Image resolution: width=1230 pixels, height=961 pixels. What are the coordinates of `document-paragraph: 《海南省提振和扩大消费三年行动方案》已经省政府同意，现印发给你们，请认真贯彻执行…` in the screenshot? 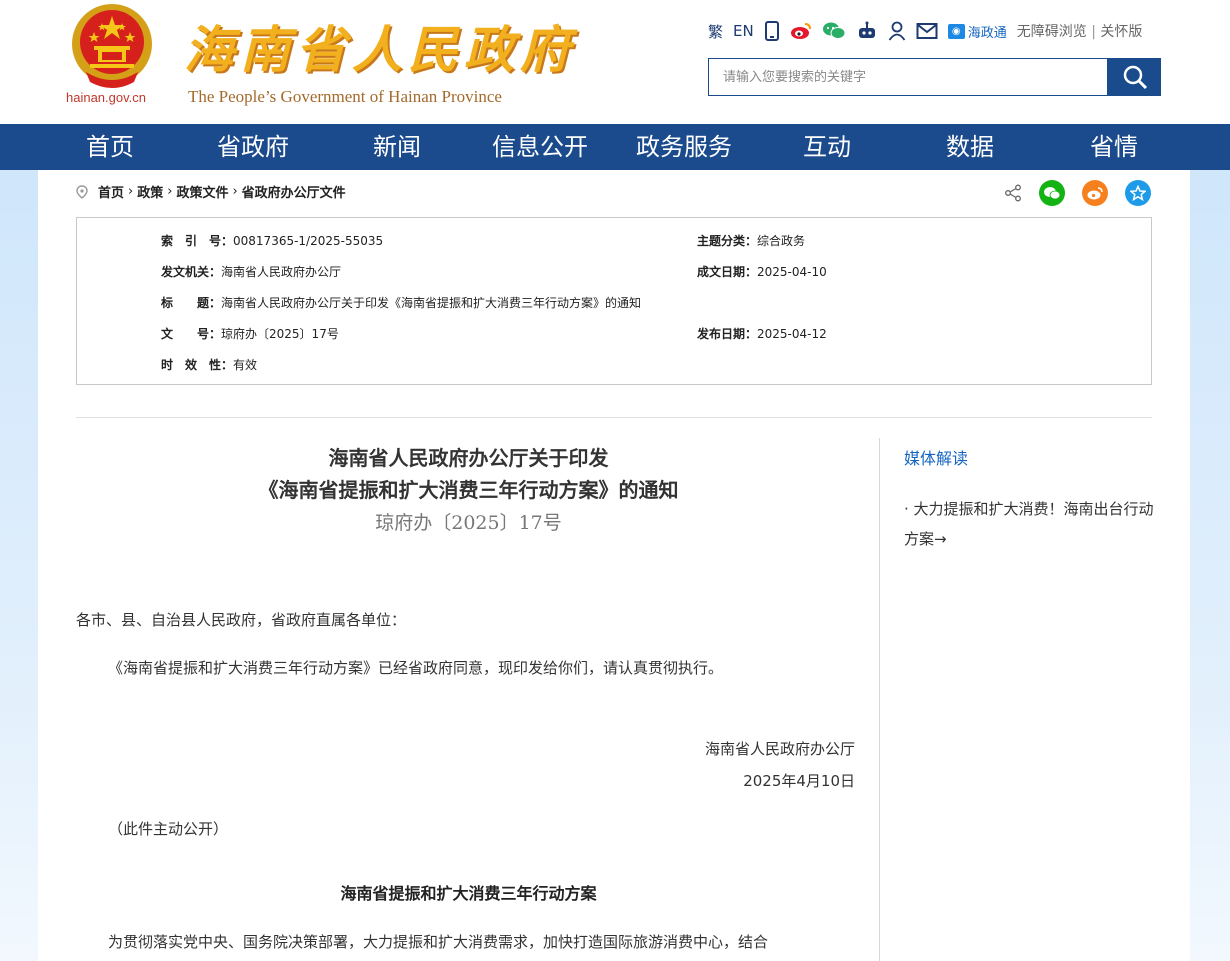 It's located at (416, 668).